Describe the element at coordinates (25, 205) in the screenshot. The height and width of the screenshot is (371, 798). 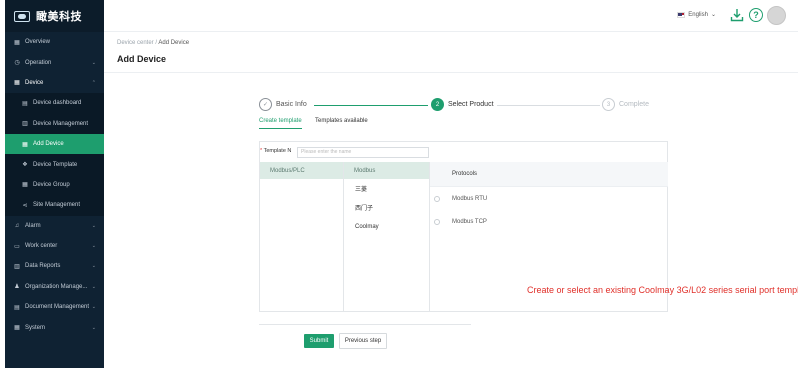
I see `share-icon: ⋖` at that location.